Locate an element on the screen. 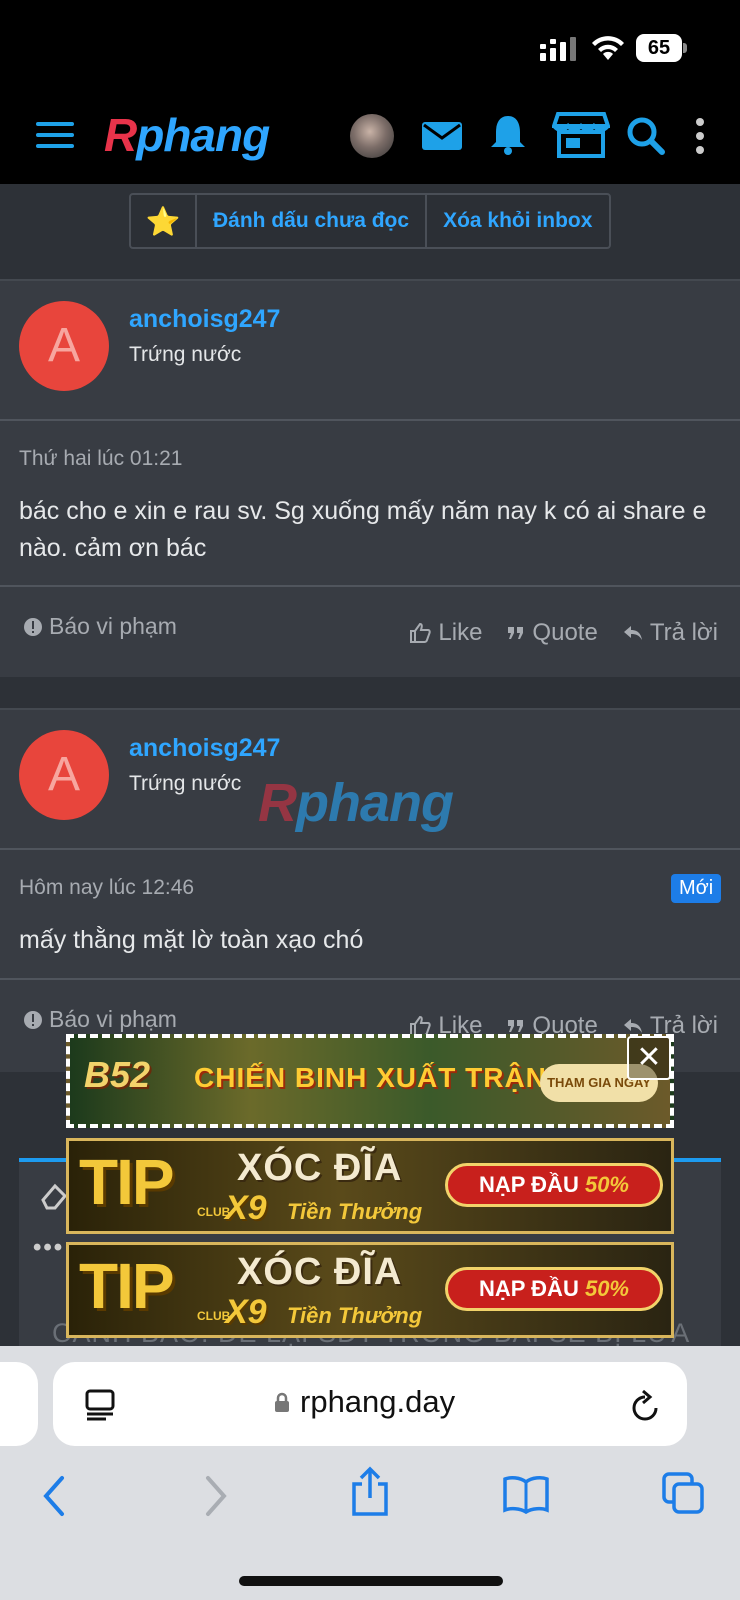 The image size is (740, 1600). post-header: A anchoisg247 Trứng nước is located at coordinates (370, 351).